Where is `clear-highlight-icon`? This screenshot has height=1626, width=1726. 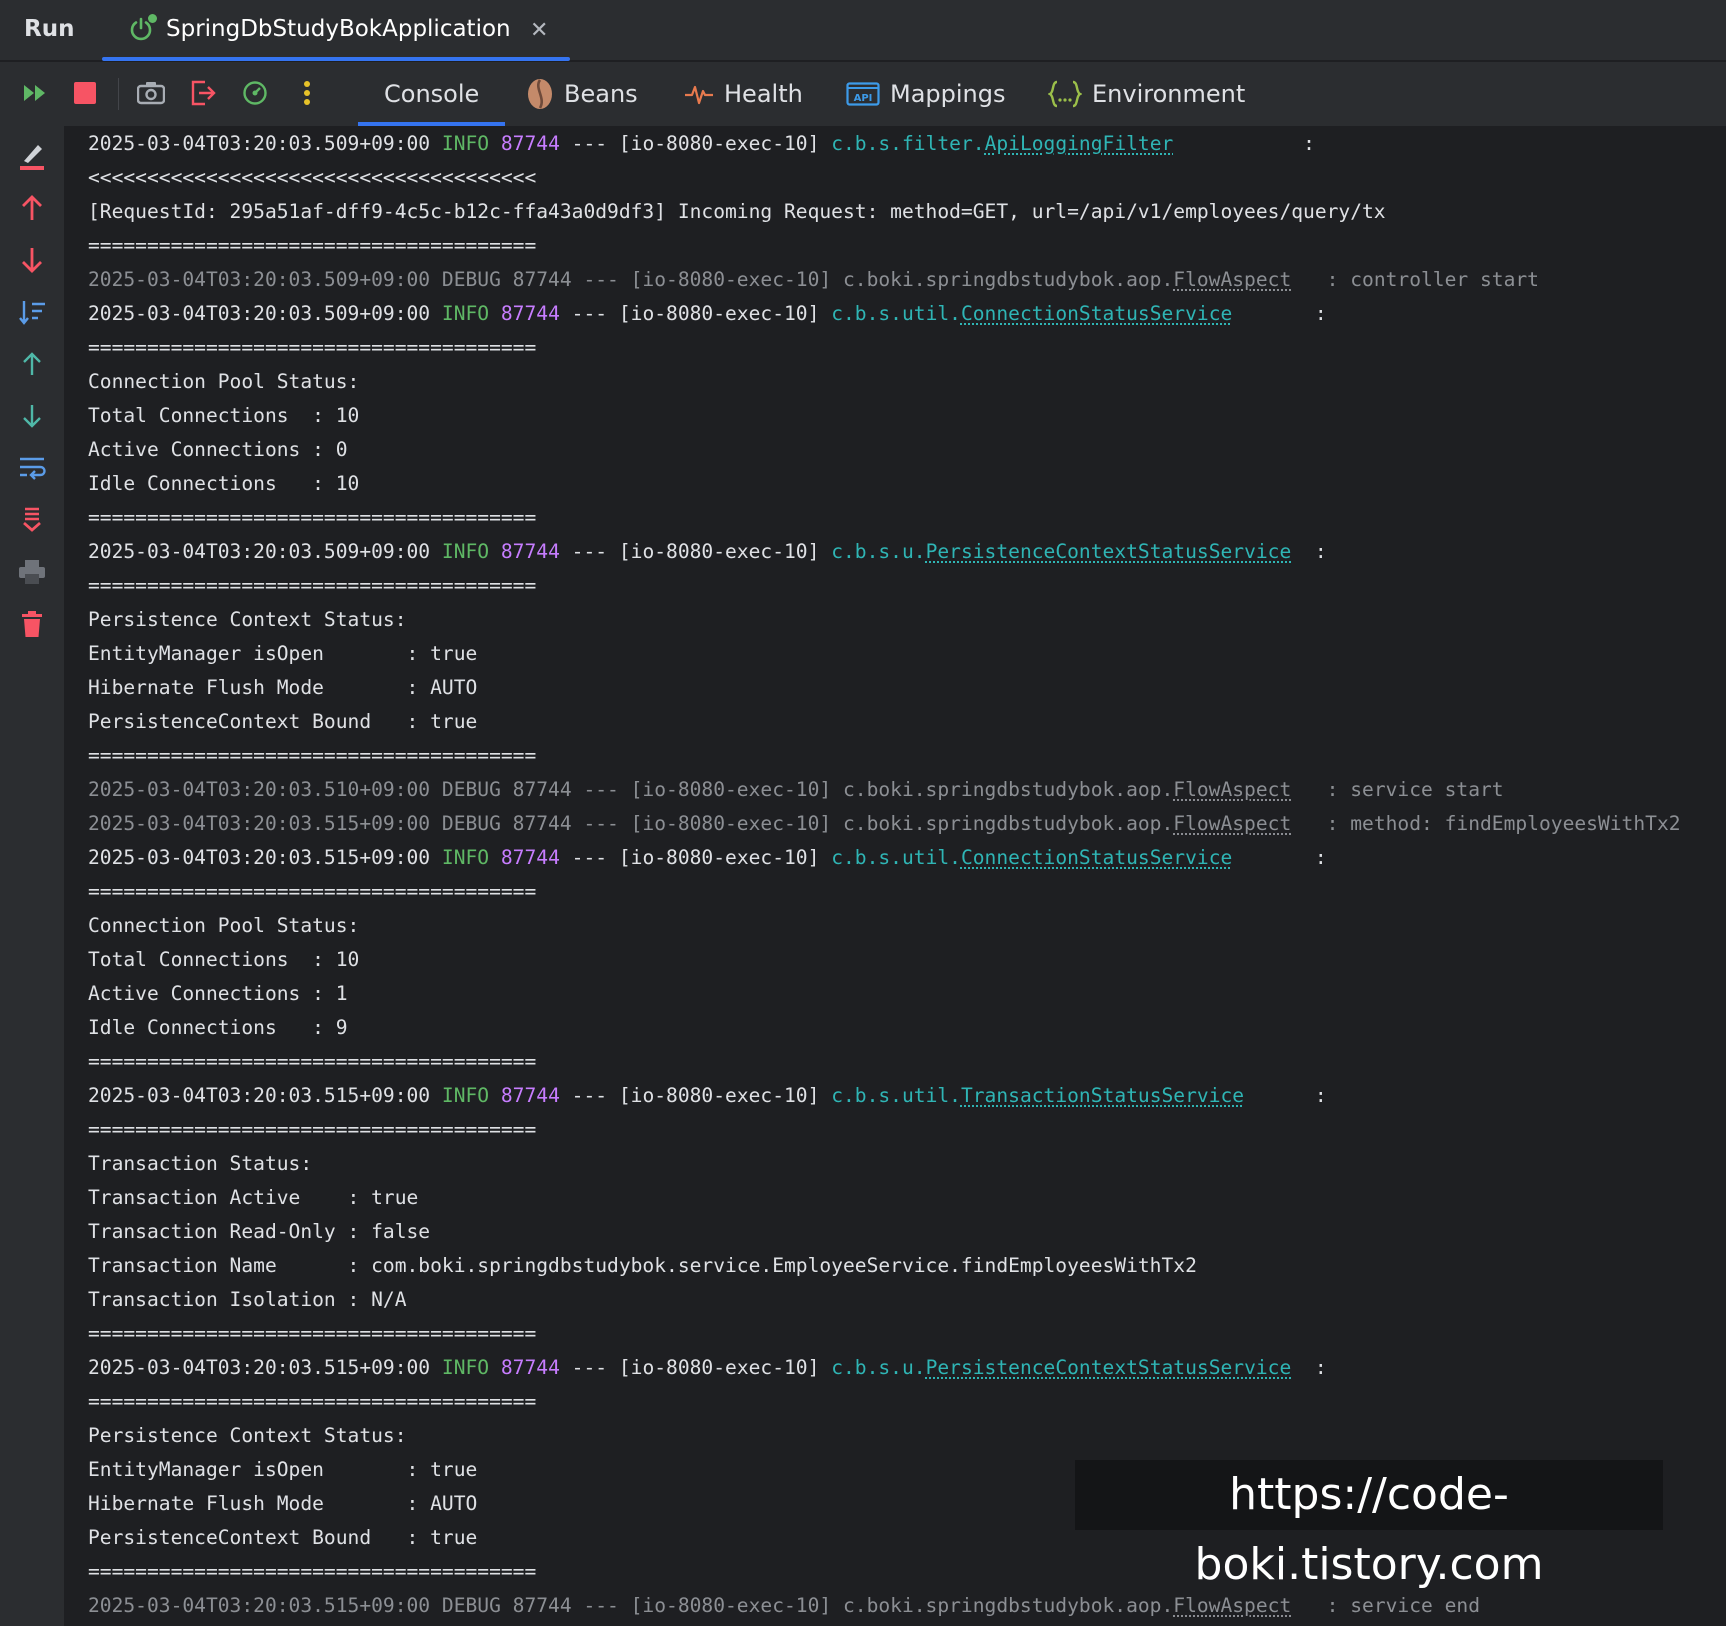
clear-highlight-icon is located at coordinates (32, 156).